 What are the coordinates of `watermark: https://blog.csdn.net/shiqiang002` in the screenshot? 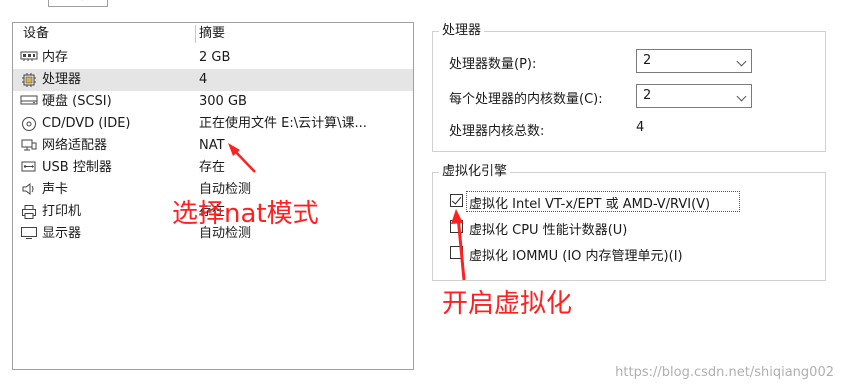 It's located at (724, 372).